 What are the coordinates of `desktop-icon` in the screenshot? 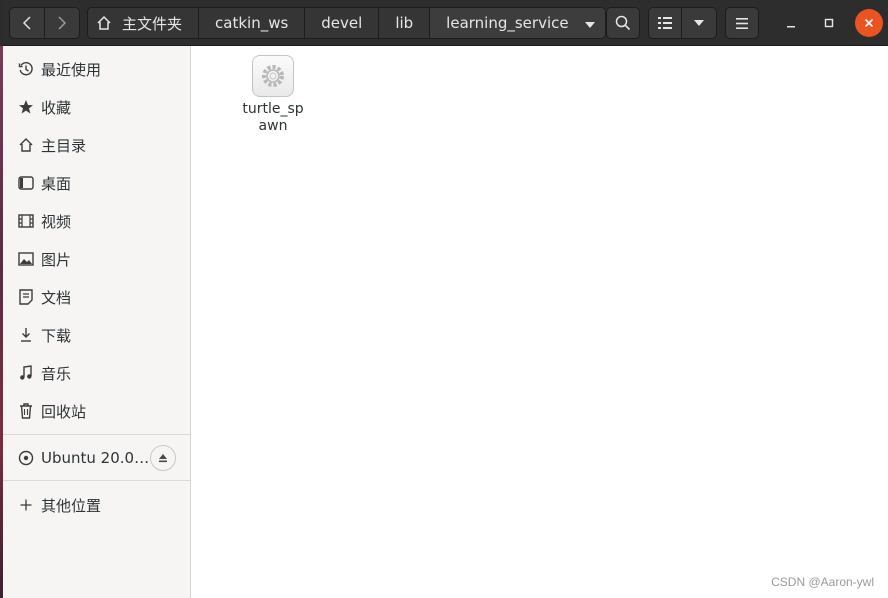 It's located at (26, 183).